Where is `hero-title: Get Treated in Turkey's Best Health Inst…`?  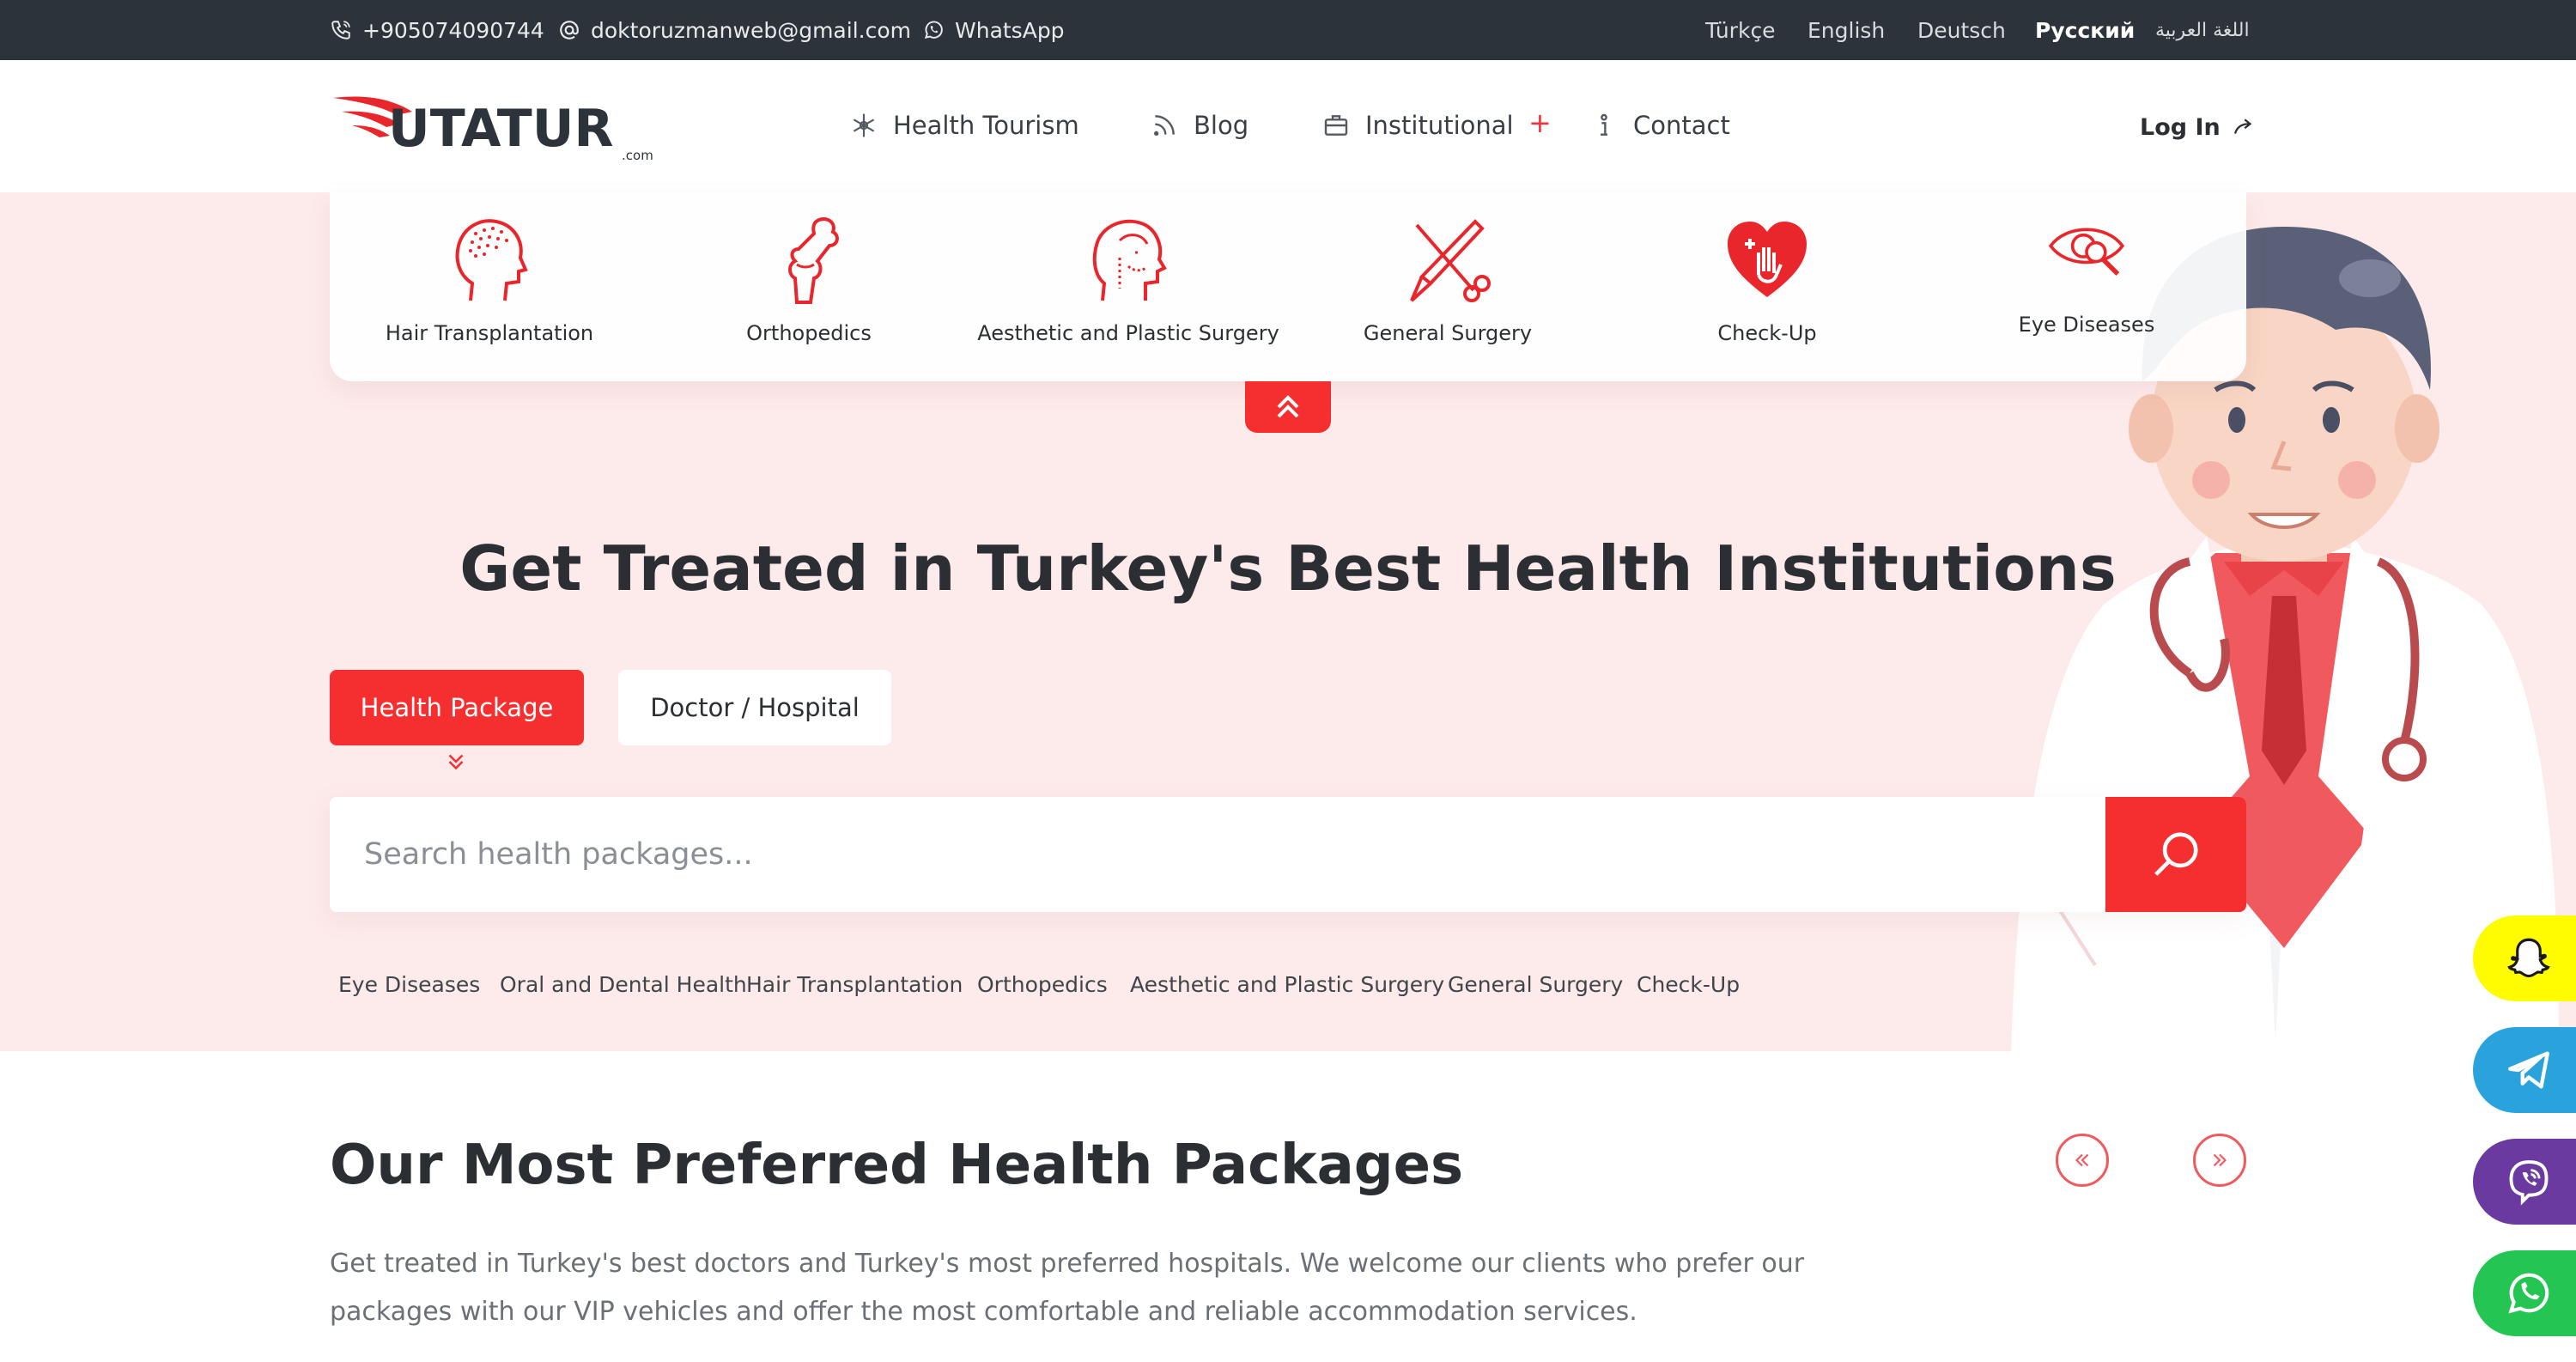
hero-title: Get Treated in Turkey's Best Health Inst… is located at coordinates (1288, 568).